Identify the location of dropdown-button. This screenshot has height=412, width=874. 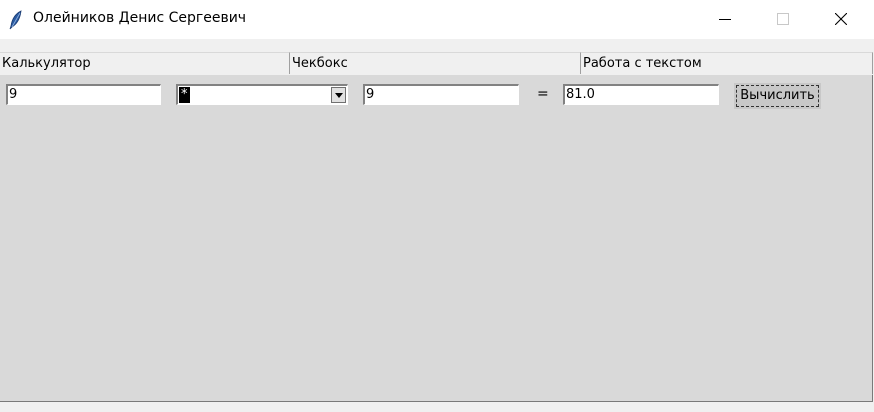
(338, 95).